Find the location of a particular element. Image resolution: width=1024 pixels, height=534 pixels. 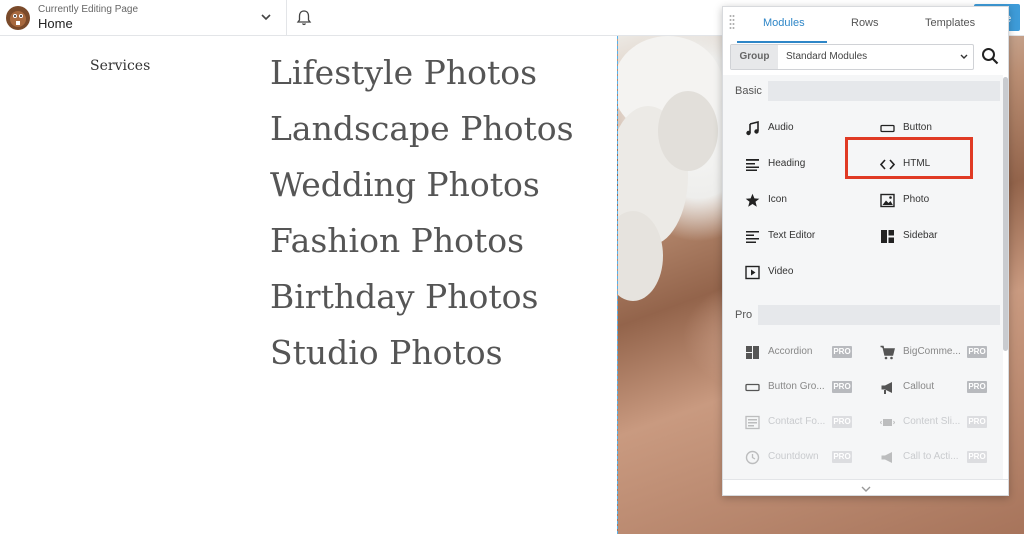

module-label: Sidebar is located at coordinates (920, 235).